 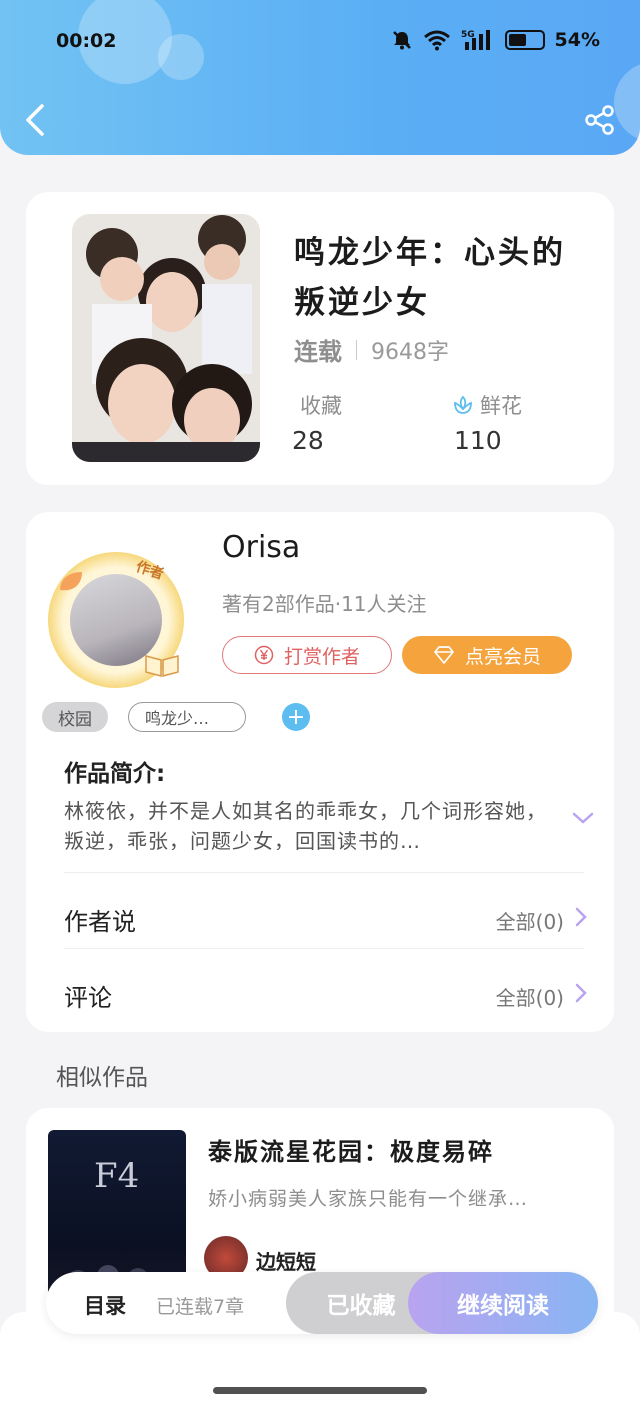 I want to click on flower-icon, so click(x=463, y=404).